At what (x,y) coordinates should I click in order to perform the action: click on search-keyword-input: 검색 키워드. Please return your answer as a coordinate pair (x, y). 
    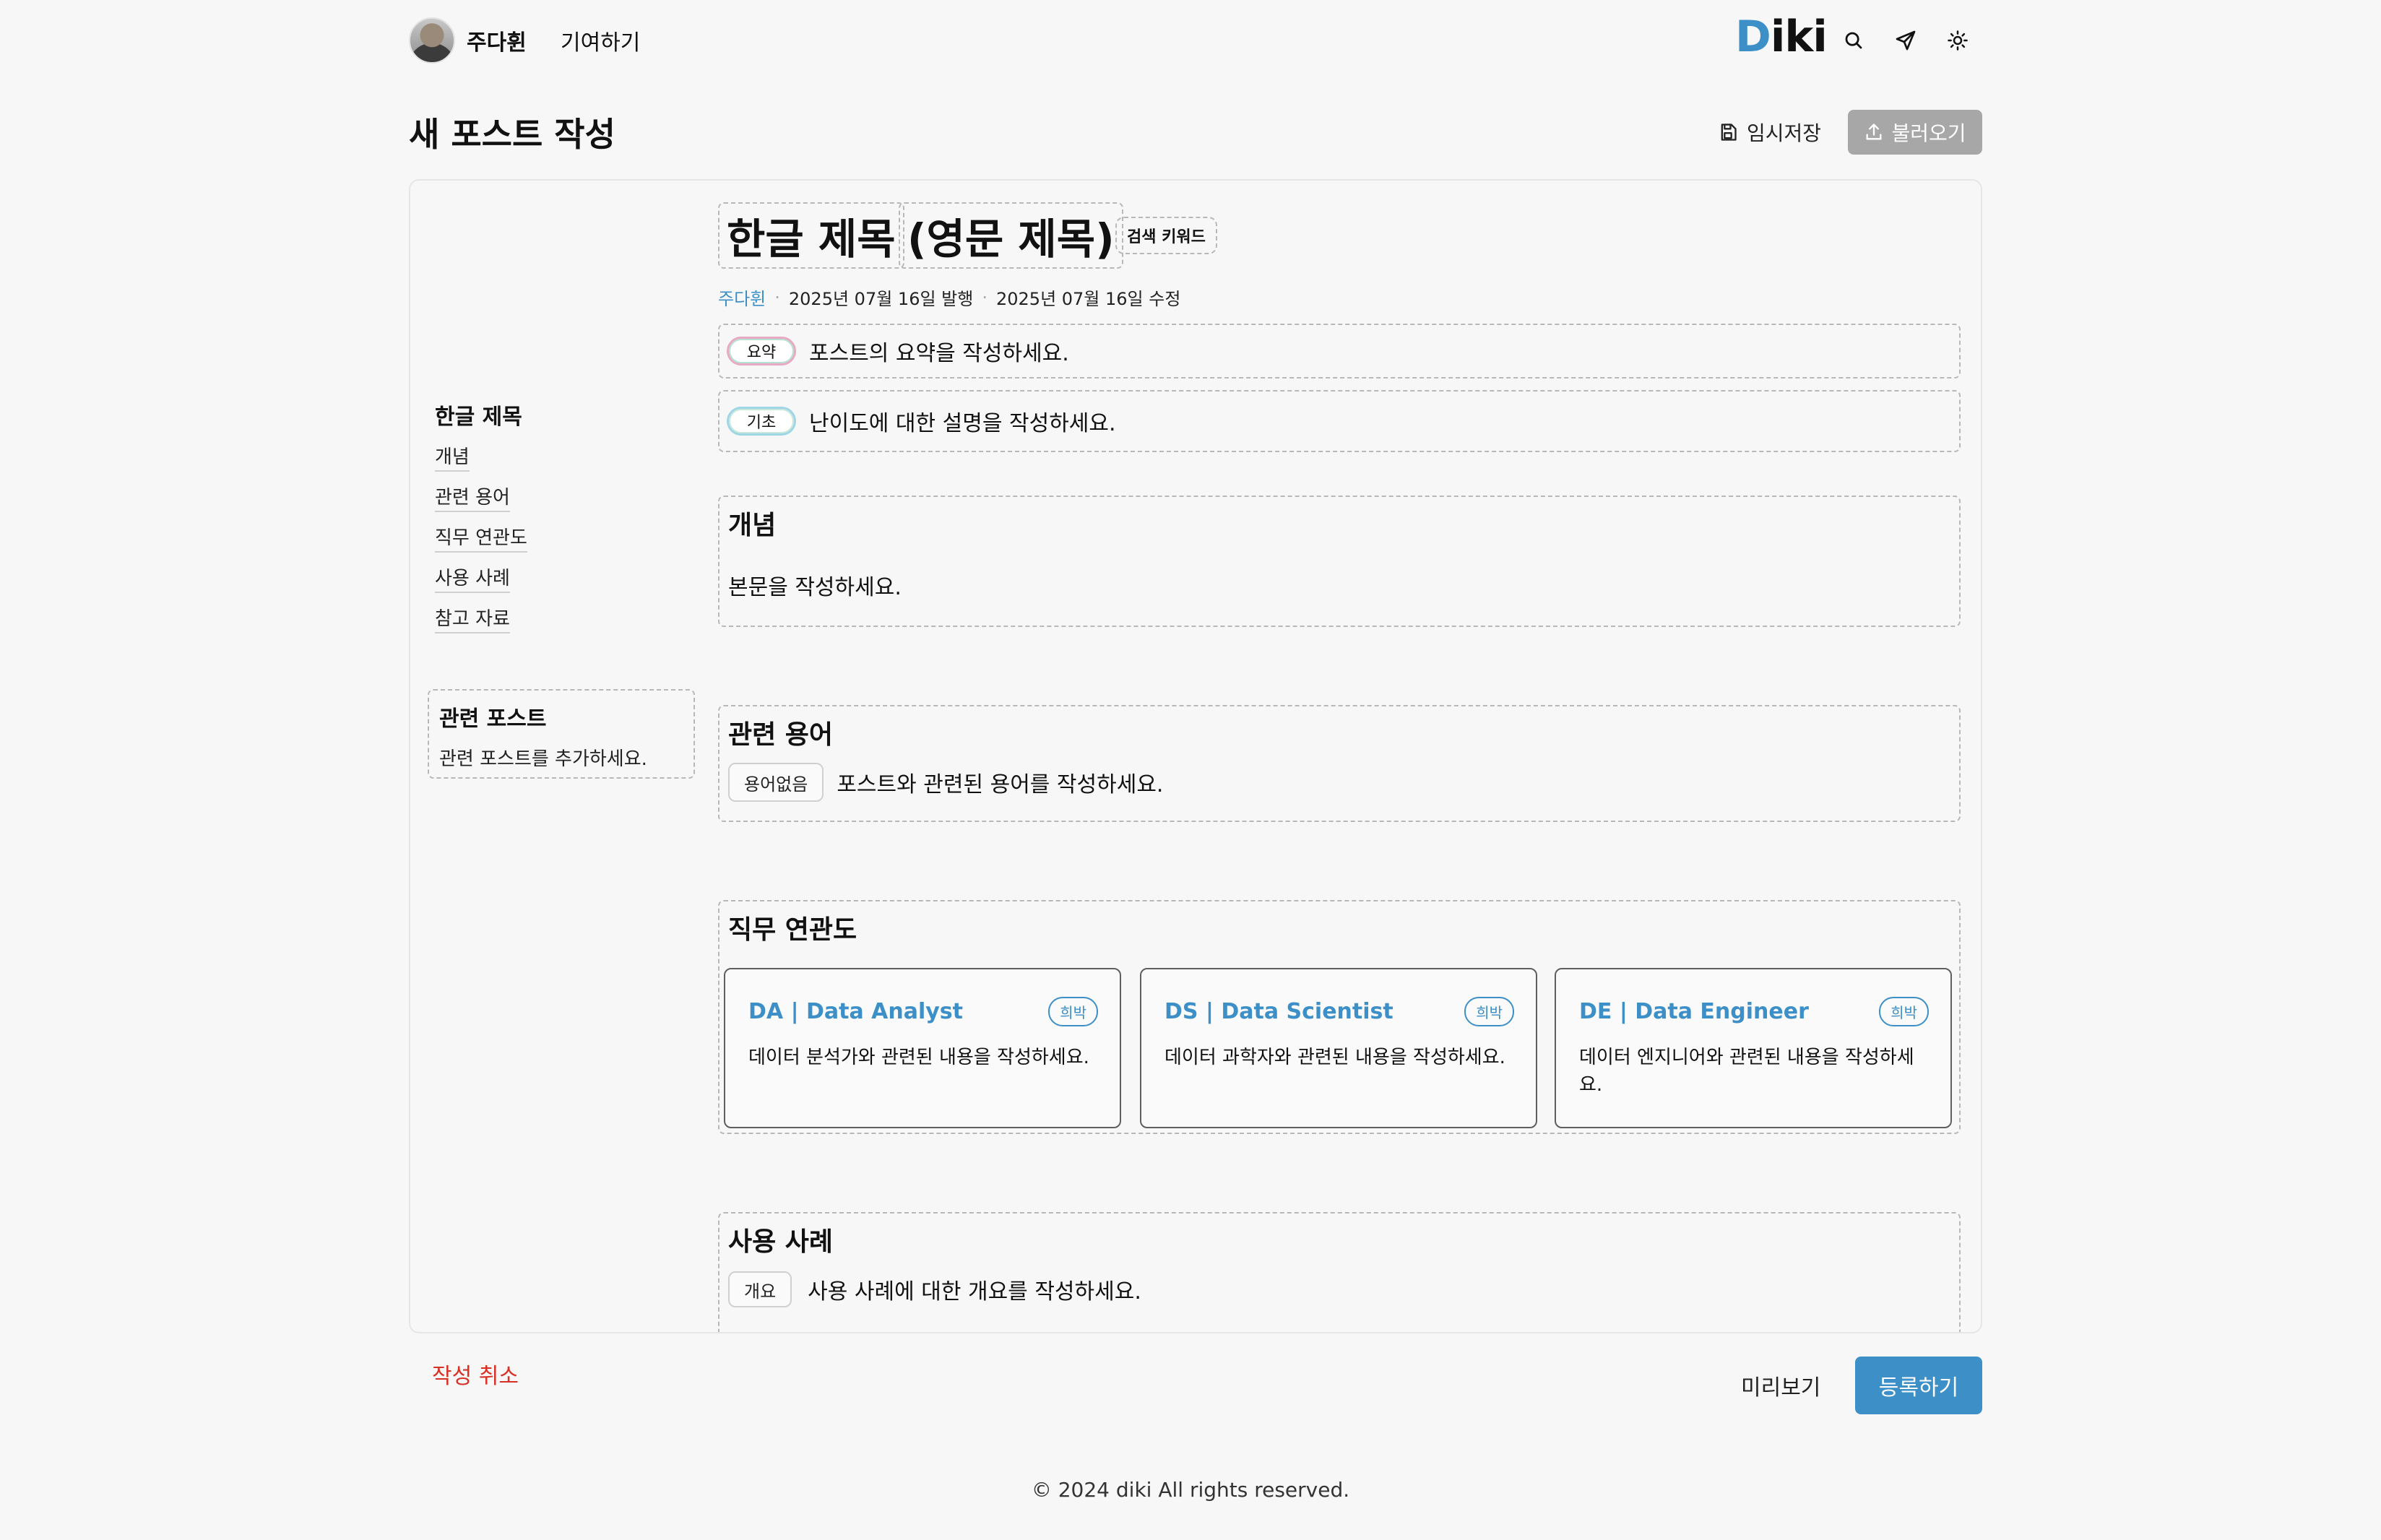
    Looking at the image, I should click on (1166, 235).